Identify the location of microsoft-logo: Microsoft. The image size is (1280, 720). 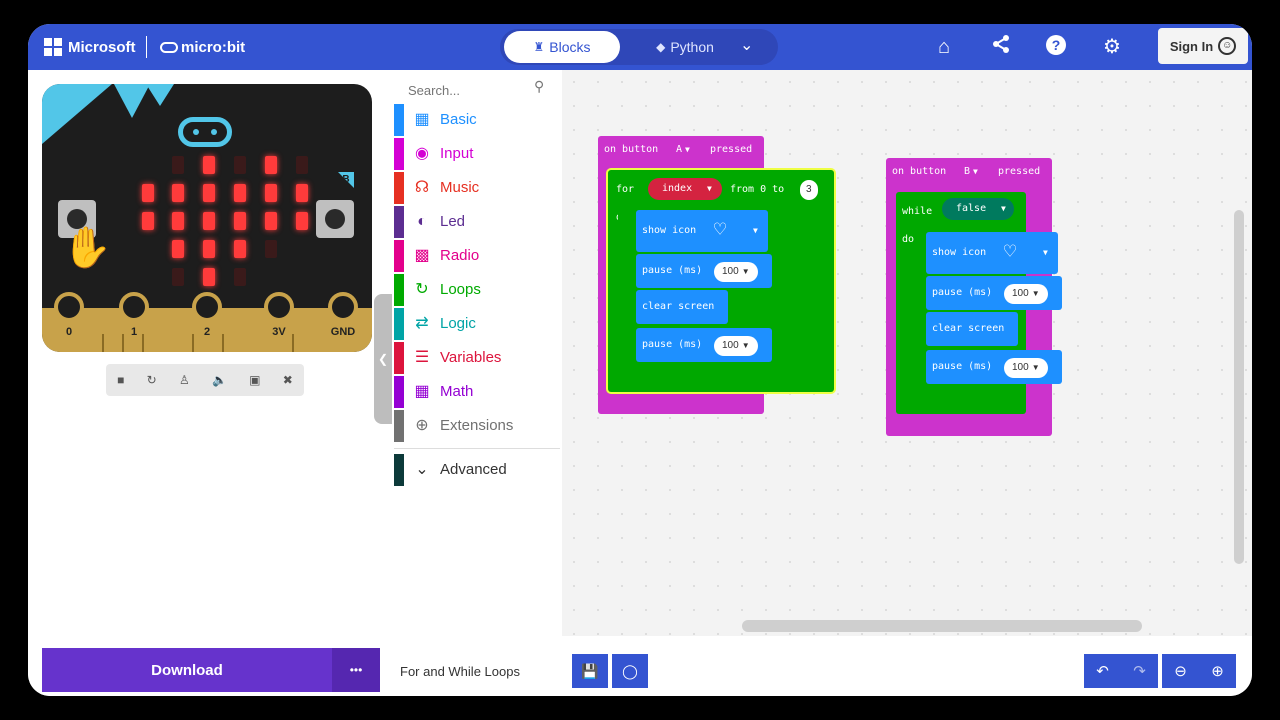
(90, 47).